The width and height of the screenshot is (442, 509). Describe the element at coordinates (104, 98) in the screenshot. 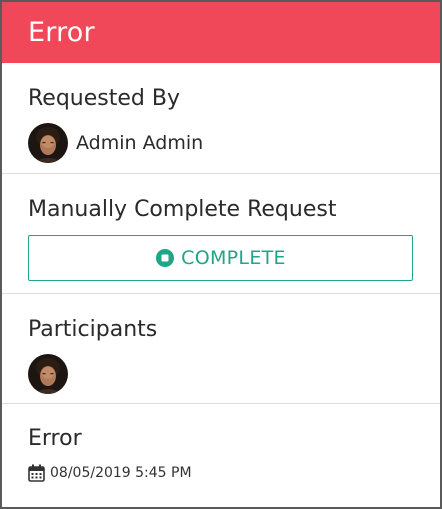

I see `requested-by-title: Requested By` at that location.